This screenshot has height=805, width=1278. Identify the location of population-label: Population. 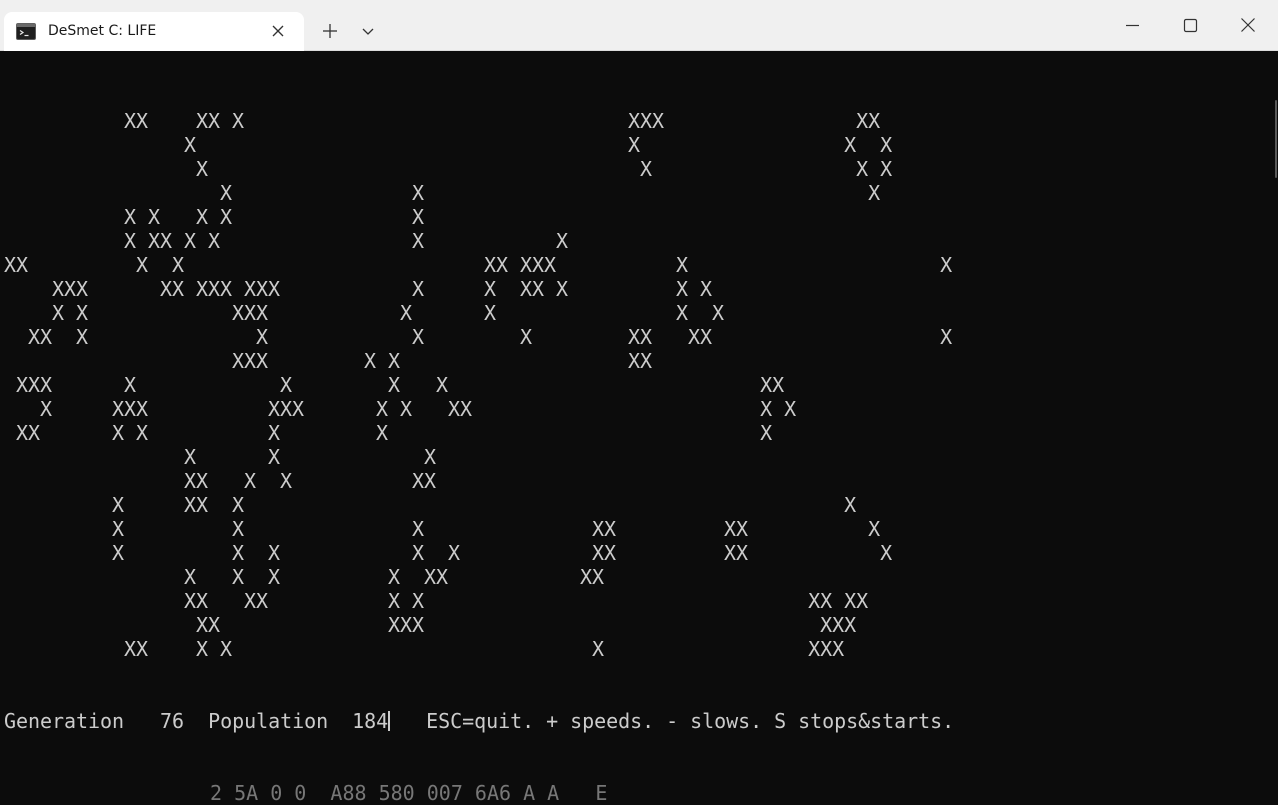
(268, 721).